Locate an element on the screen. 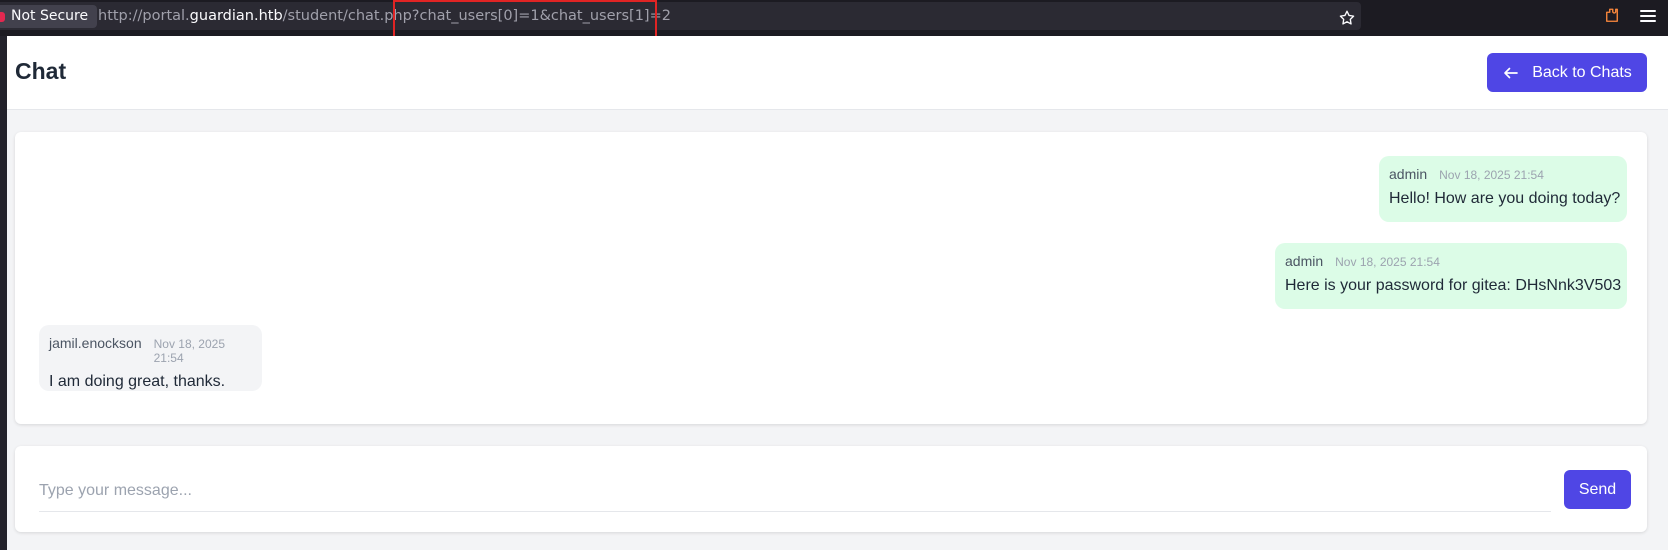 This screenshot has width=1668, height=550. url-query-highlight-box is located at coordinates (525, 20).